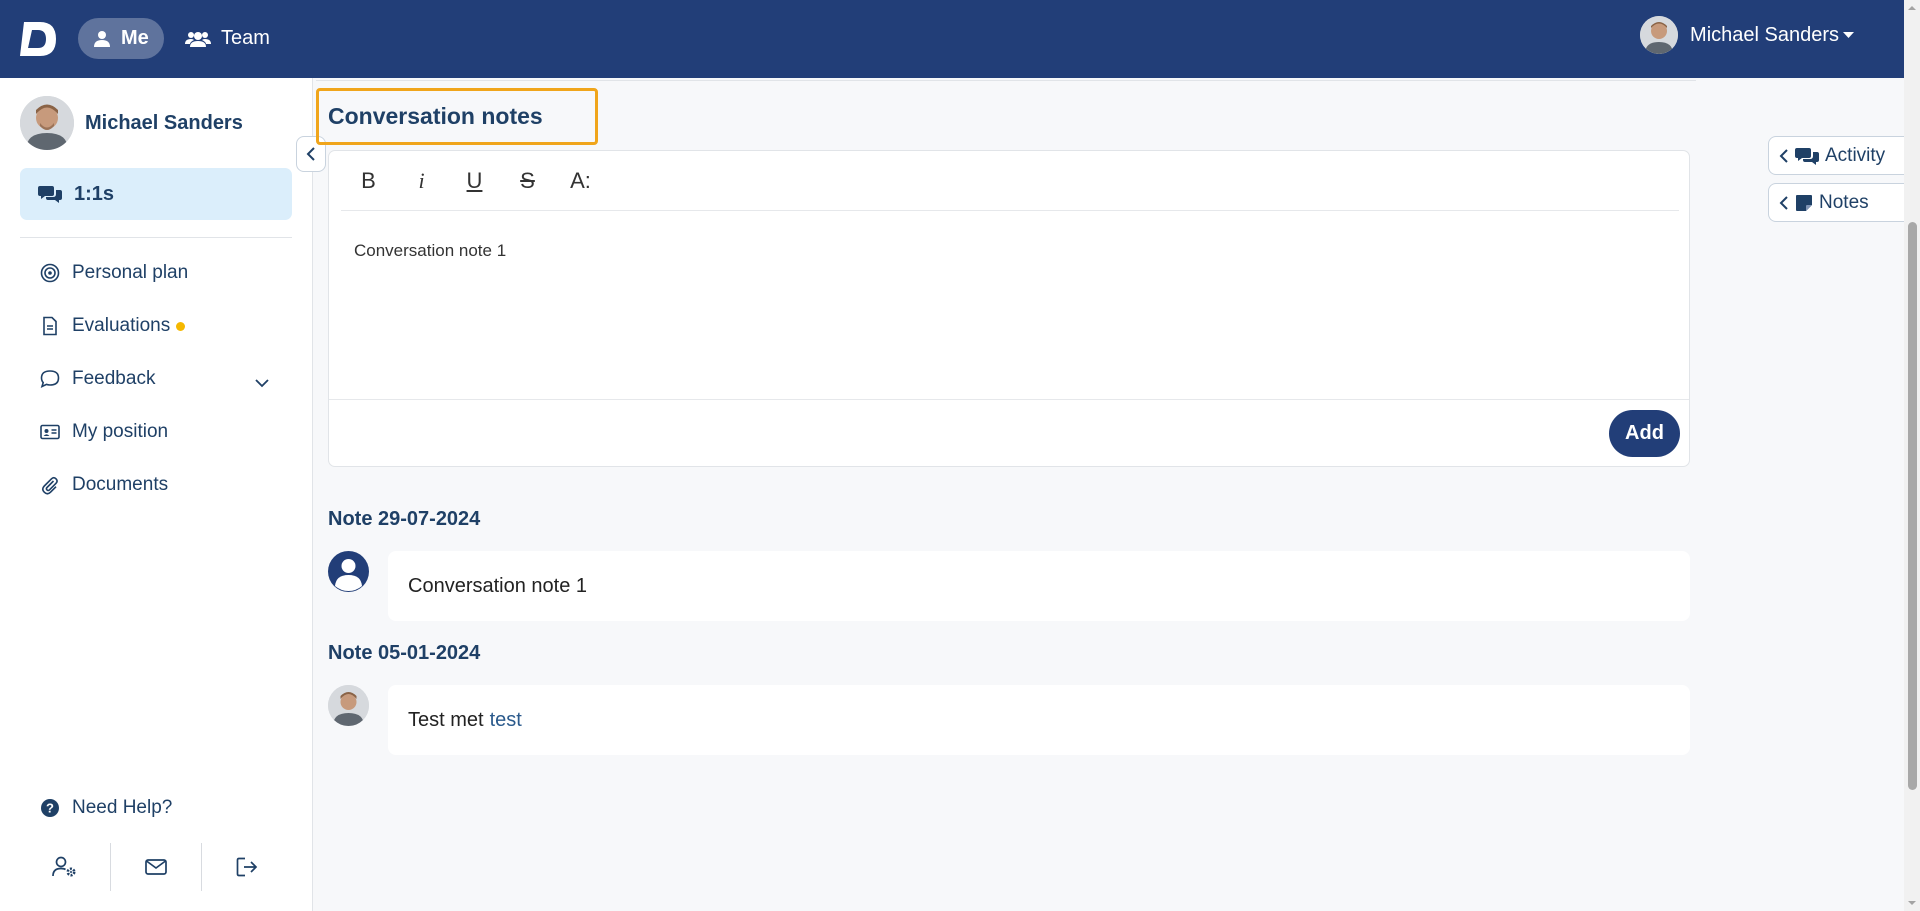 Image resolution: width=1920 pixels, height=911 pixels. I want to click on note-text: Conversation note 1, so click(498, 585).